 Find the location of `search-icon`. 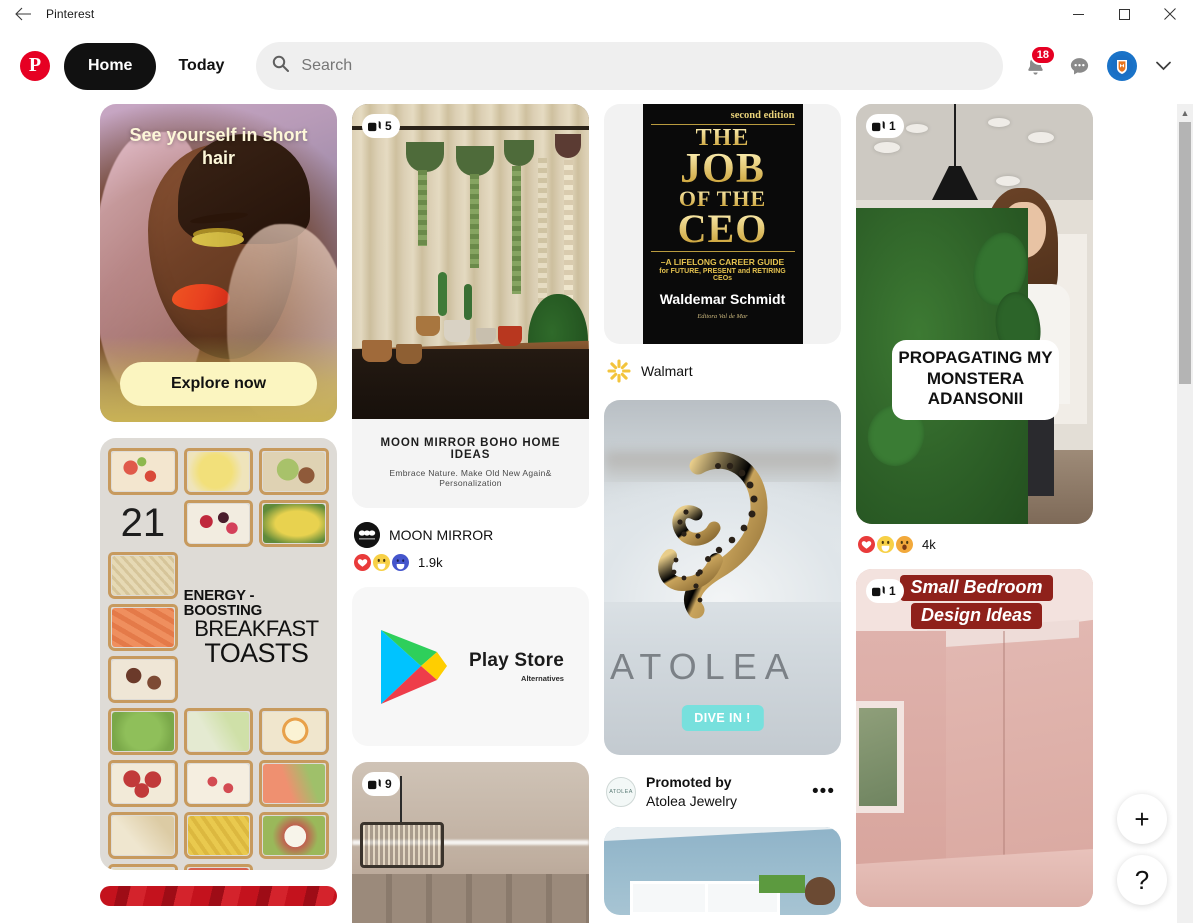

search-icon is located at coordinates (281, 66).